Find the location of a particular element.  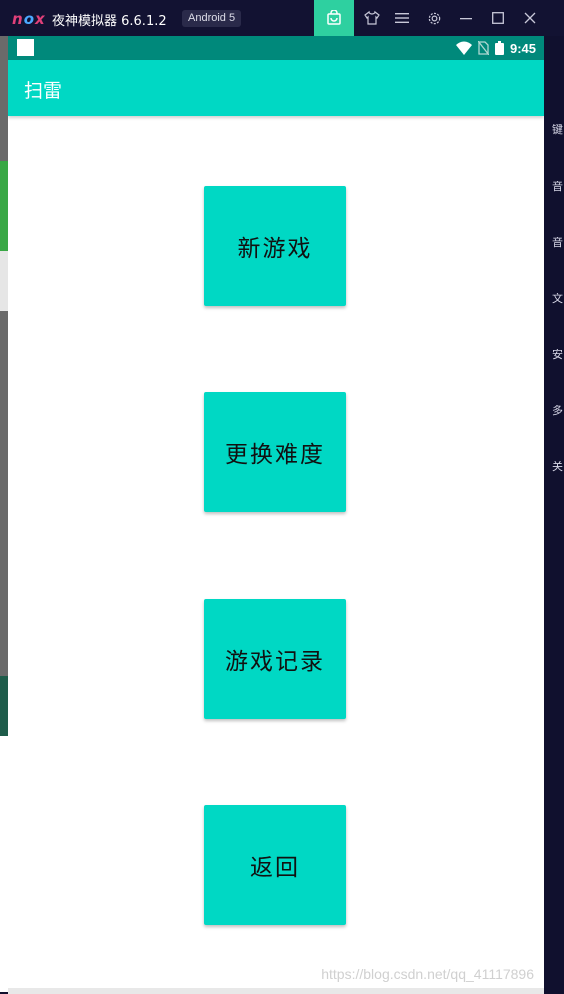

maximize-button is located at coordinates (498, 18).